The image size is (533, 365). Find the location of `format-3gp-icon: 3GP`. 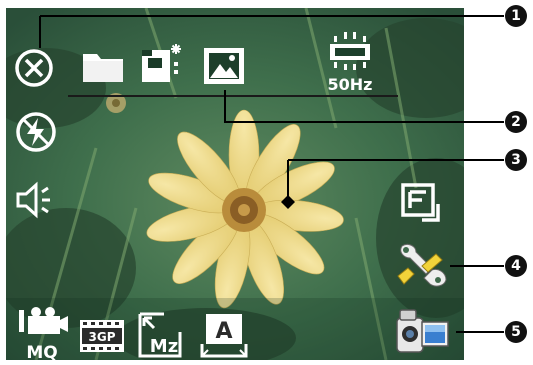

format-3gp-icon: 3GP is located at coordinates (102, 336).